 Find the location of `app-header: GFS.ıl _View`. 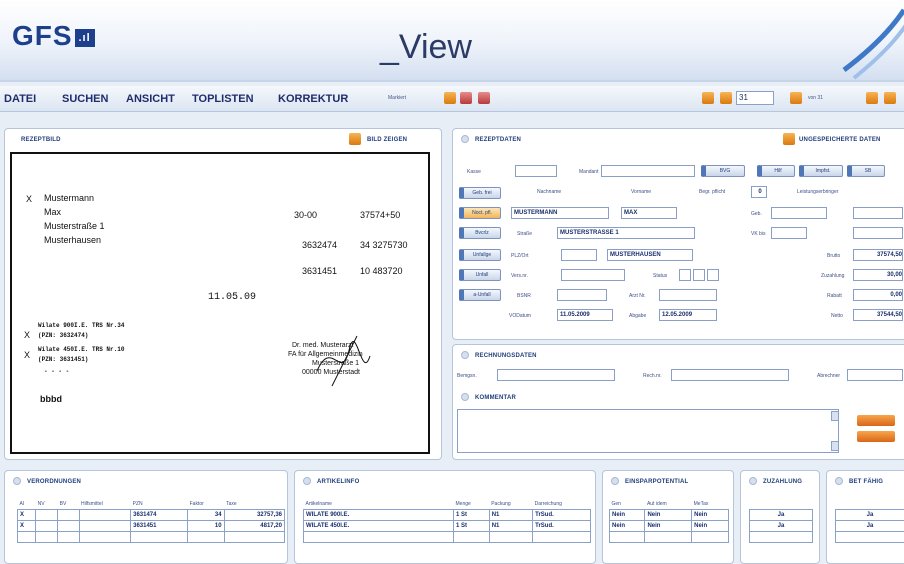

app-header: GFS.ıl _View is located at coordinates (452, 41).